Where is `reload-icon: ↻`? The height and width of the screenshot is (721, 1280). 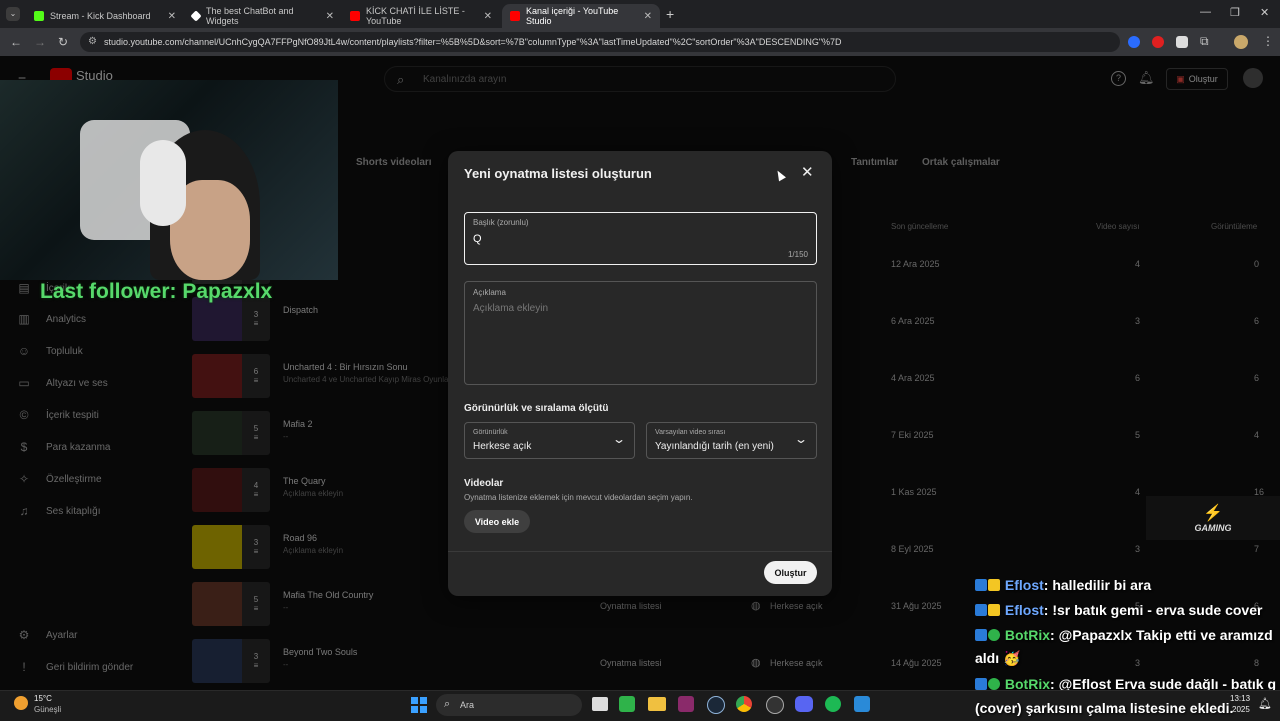 reload-icon: ↻ is located at coordinates (63, 42).